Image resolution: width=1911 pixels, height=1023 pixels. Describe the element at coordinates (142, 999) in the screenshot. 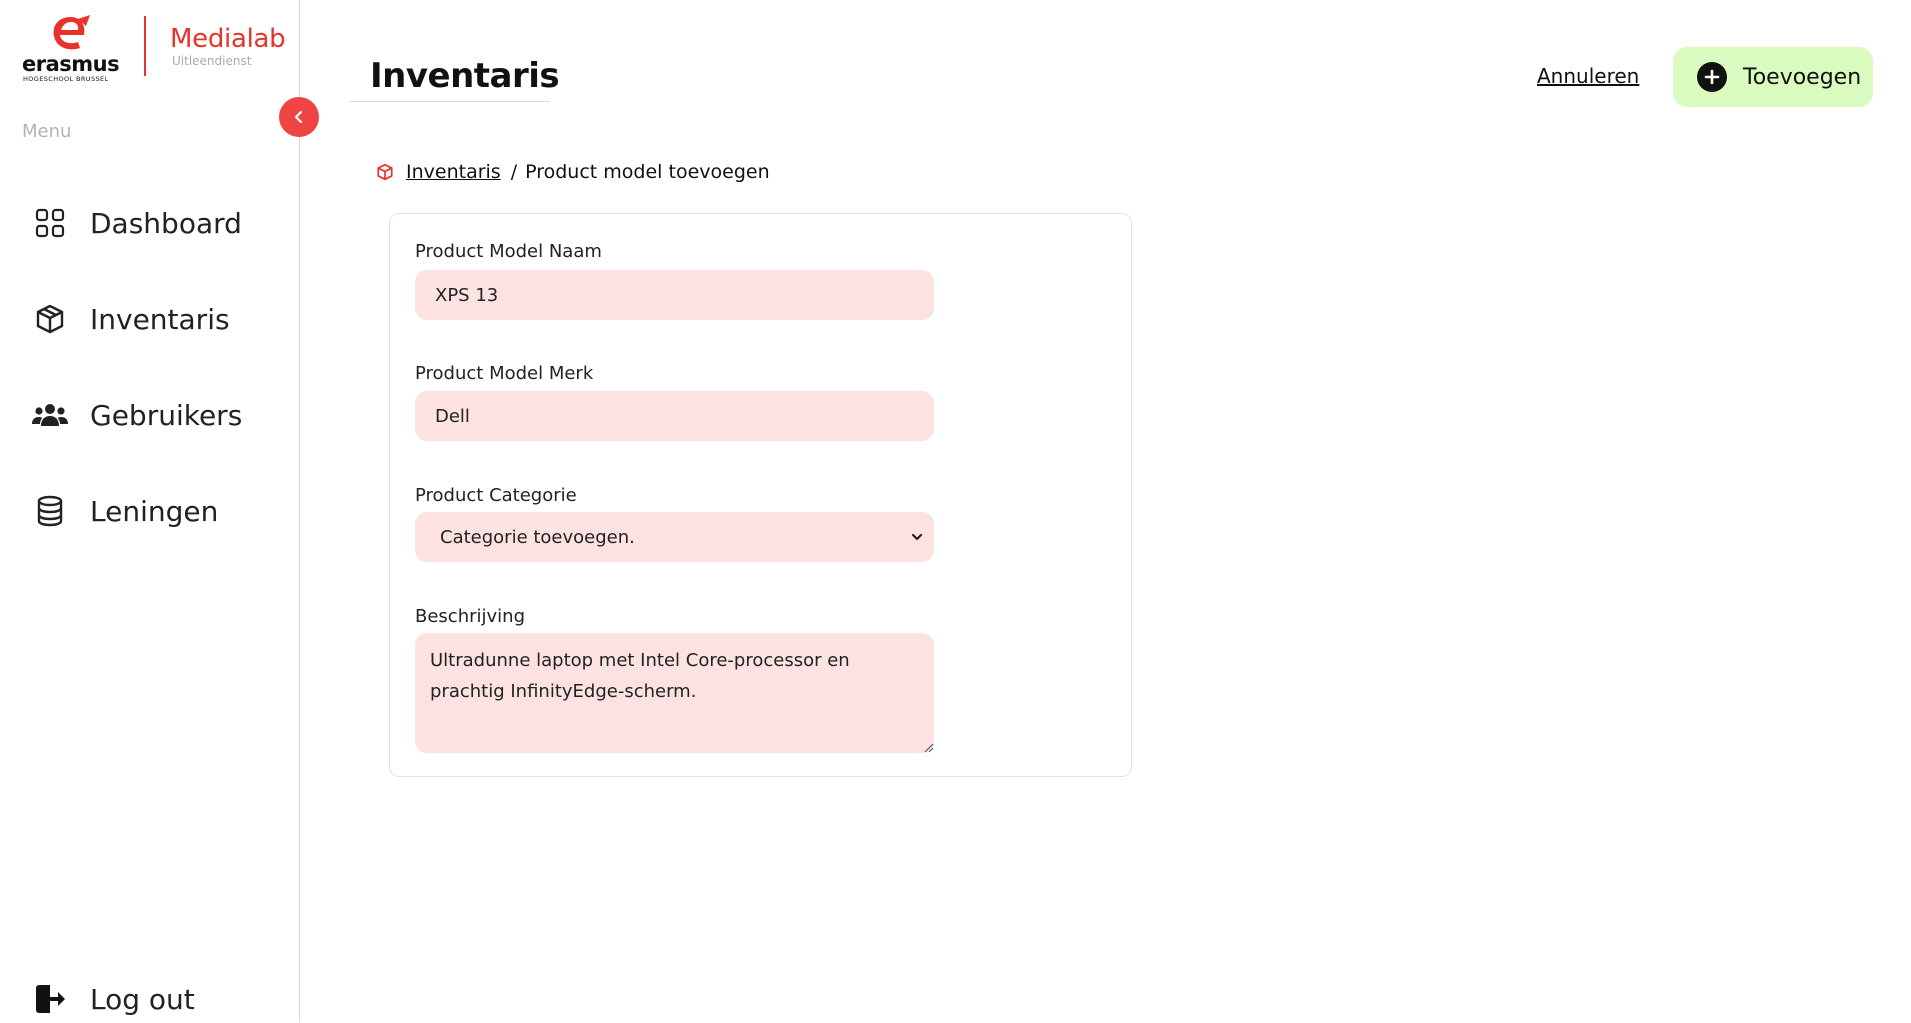

I see `logout-label: Log out` at that location.